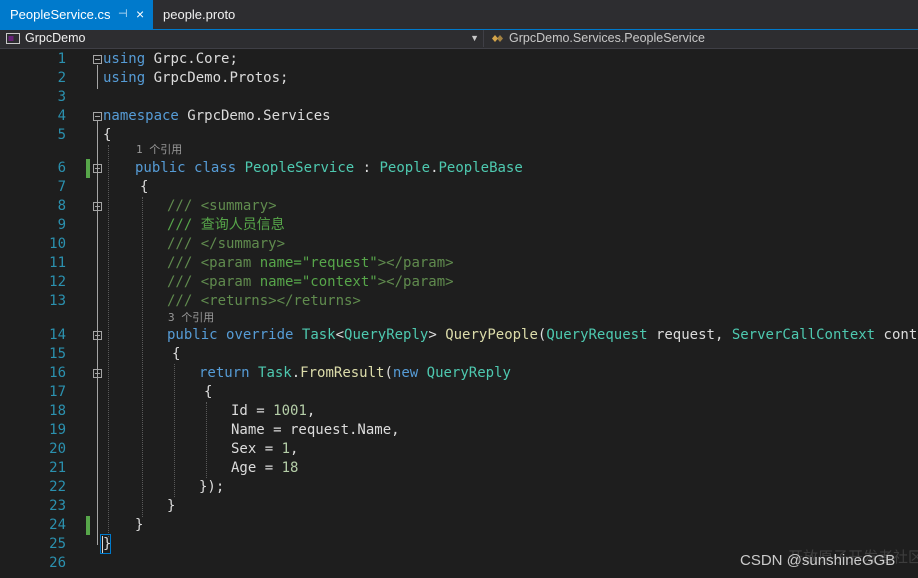 The height and width of the screenshot is (578, 918). What do you see at coordinates (55, 38) in the screenshot?
I see `project-name: GrpcDemo` at bounding box center [55, 38].